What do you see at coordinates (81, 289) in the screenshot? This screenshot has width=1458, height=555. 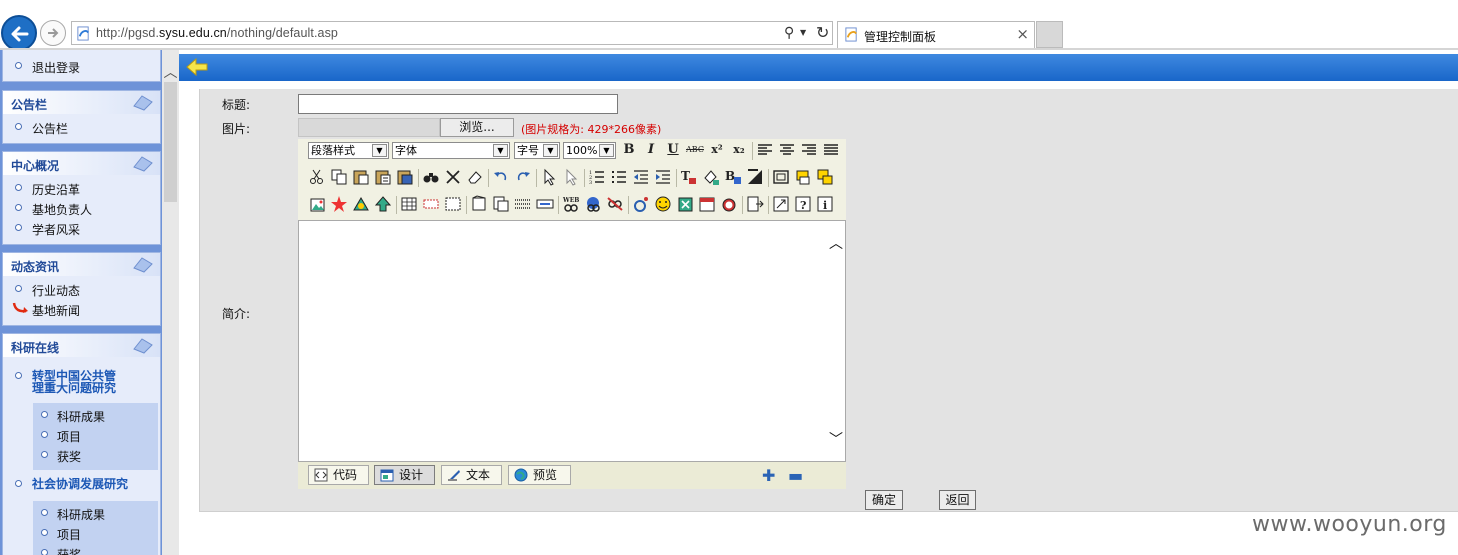 I see `sidebar-item-industry: 行业动态` at bounding box center [81, 289].